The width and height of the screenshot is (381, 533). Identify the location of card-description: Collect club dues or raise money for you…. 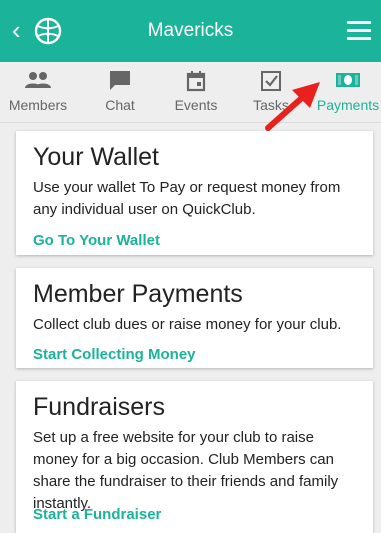
(187, 324).